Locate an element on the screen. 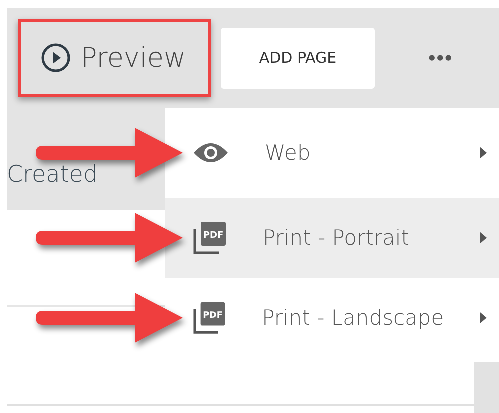 This screenshot has height=413, width=499. column-label: Created is located at coordinates (52, 175).